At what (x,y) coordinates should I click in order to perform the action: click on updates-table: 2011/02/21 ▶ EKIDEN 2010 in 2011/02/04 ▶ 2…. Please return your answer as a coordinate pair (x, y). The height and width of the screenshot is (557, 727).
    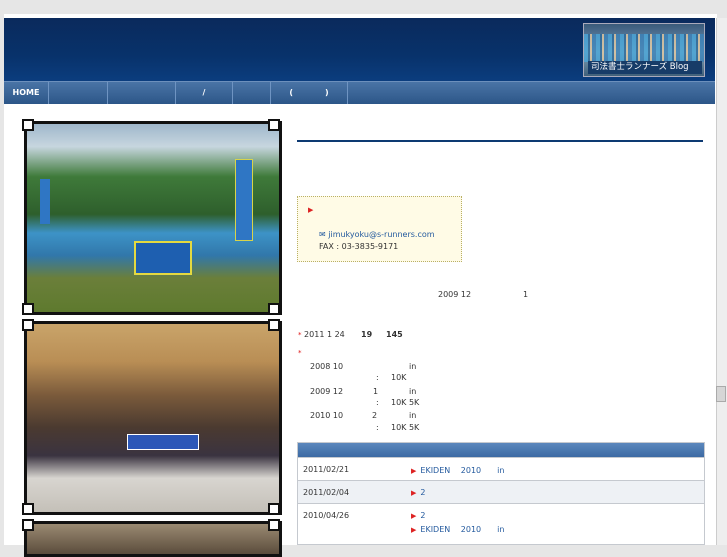
    Looking at the image, I should click on (501, 493).